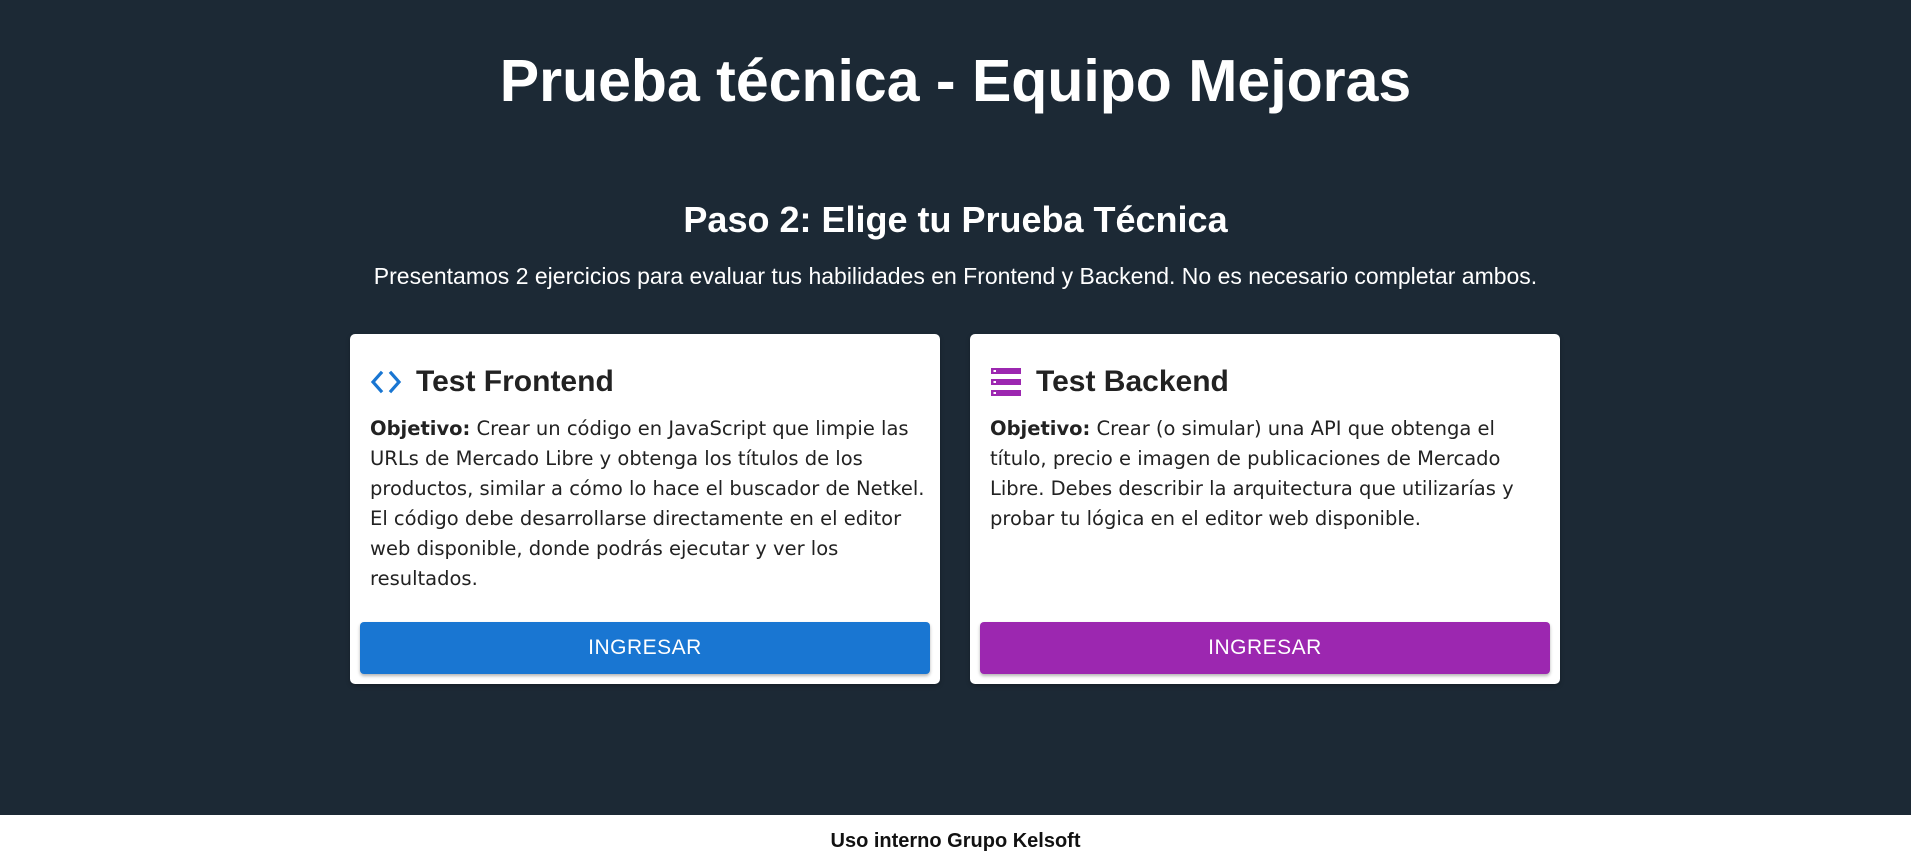 The width and height of the screenshot is (1911, 863). What do you see at coordinates (420, 428) in the screenshot?
I see `frontend-objective-label: Objetivo:` at bounding box center [420, 428].